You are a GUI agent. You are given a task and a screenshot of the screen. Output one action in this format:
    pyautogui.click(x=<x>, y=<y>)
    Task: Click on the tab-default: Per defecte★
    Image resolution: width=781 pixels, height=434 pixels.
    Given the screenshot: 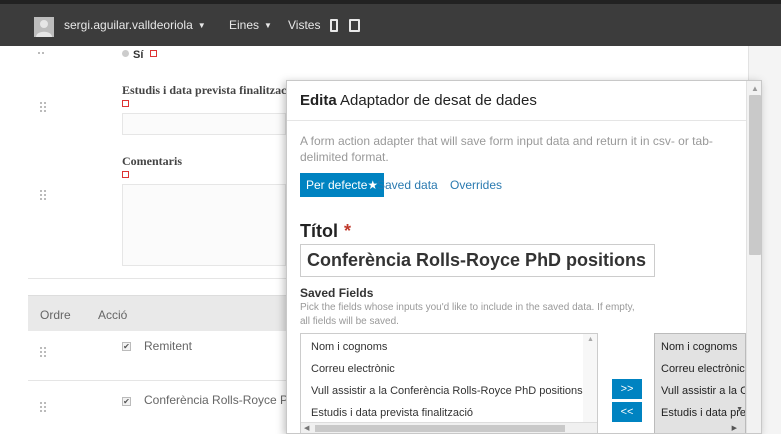 What is the action you would take?
    pyautogui.click(x=342, y=185)
    